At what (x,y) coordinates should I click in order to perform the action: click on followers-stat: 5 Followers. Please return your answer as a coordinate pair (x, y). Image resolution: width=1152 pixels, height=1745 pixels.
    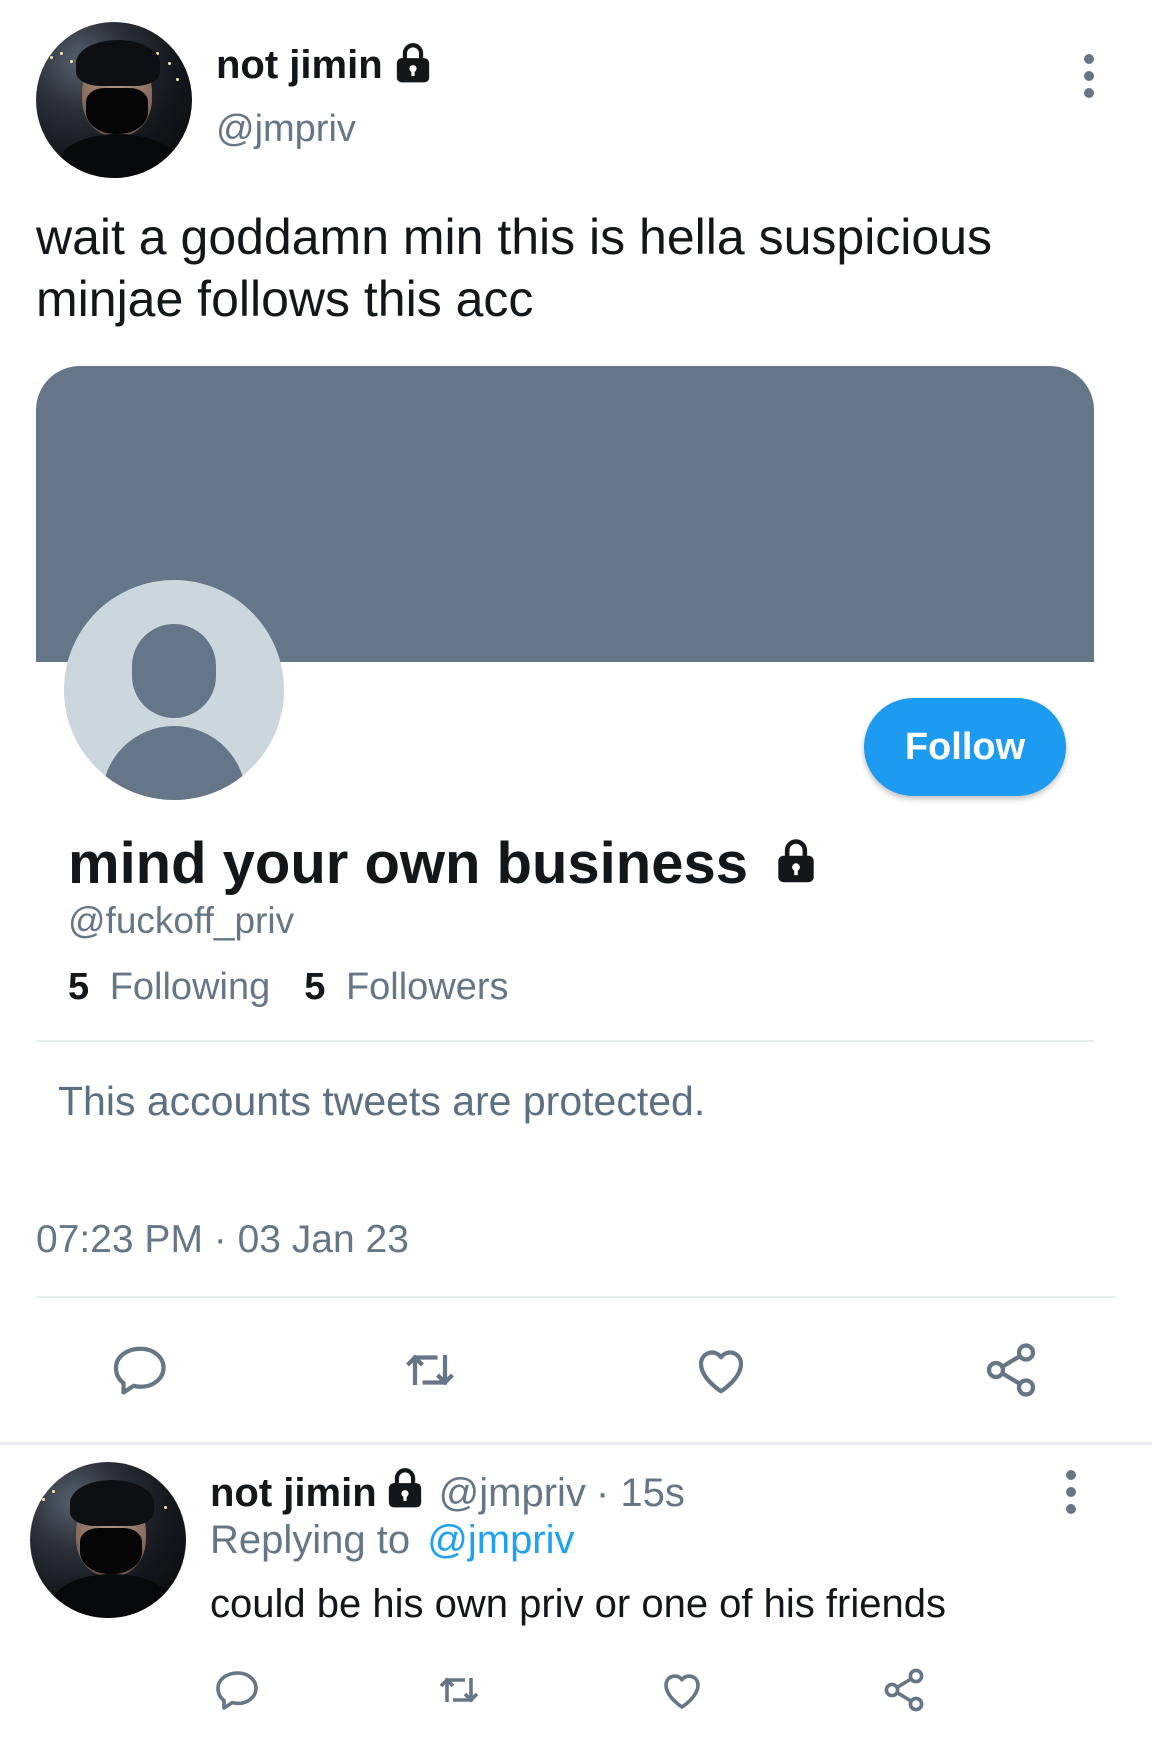
    Looking at the image, I should click on (406, 987).